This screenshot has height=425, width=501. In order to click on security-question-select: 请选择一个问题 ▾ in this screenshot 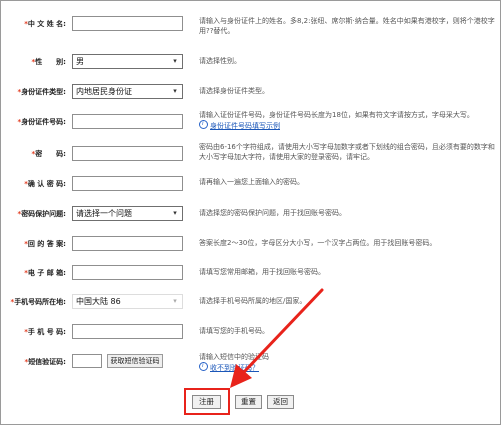, I will do `click(127, 213)`.